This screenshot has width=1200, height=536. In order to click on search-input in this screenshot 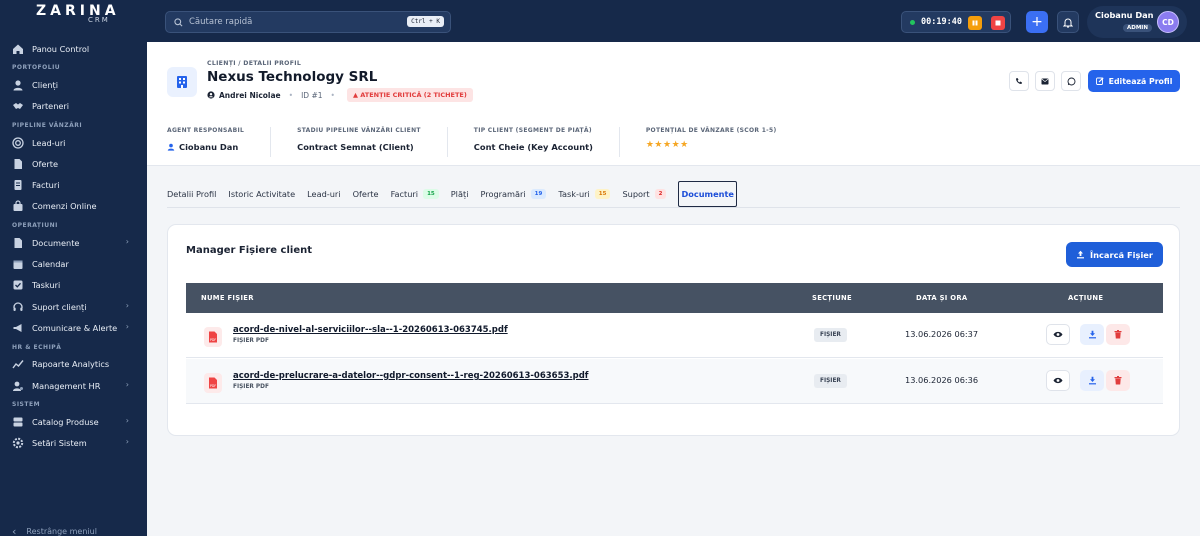, I will do `click(299, 22)`.